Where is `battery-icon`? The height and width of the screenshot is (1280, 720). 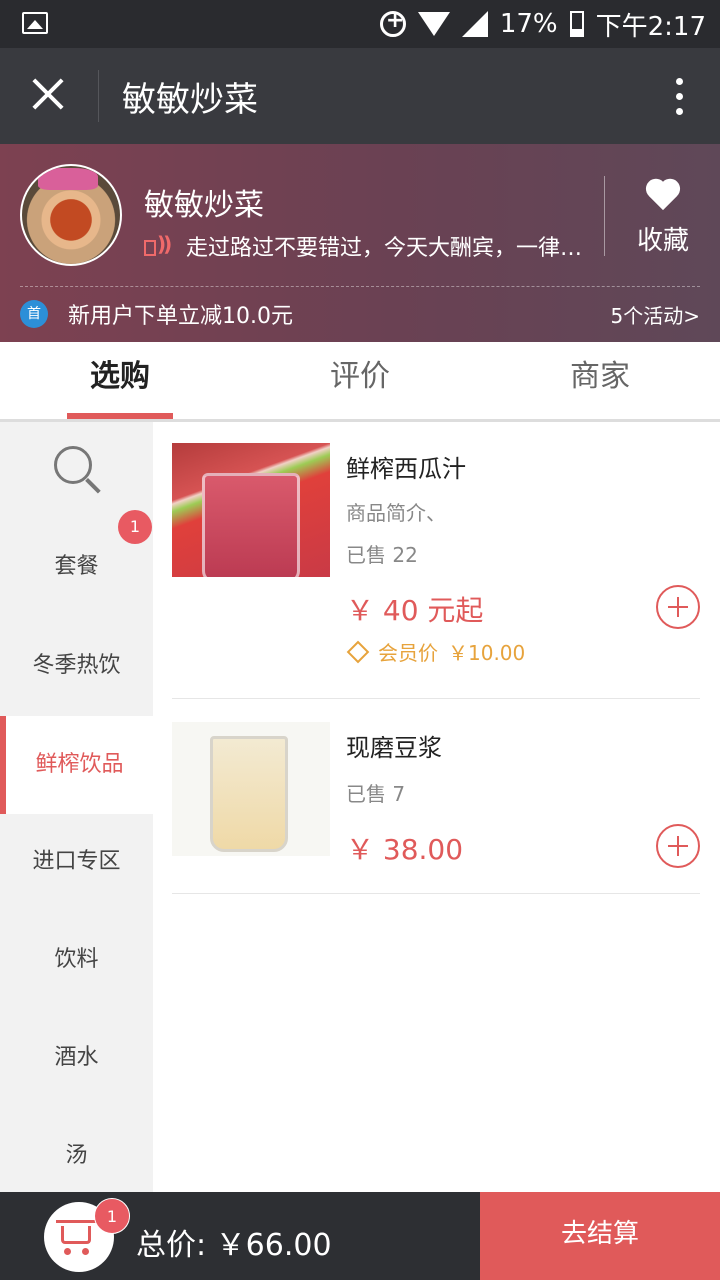
battery-icon is located at coordinates (576, 24).